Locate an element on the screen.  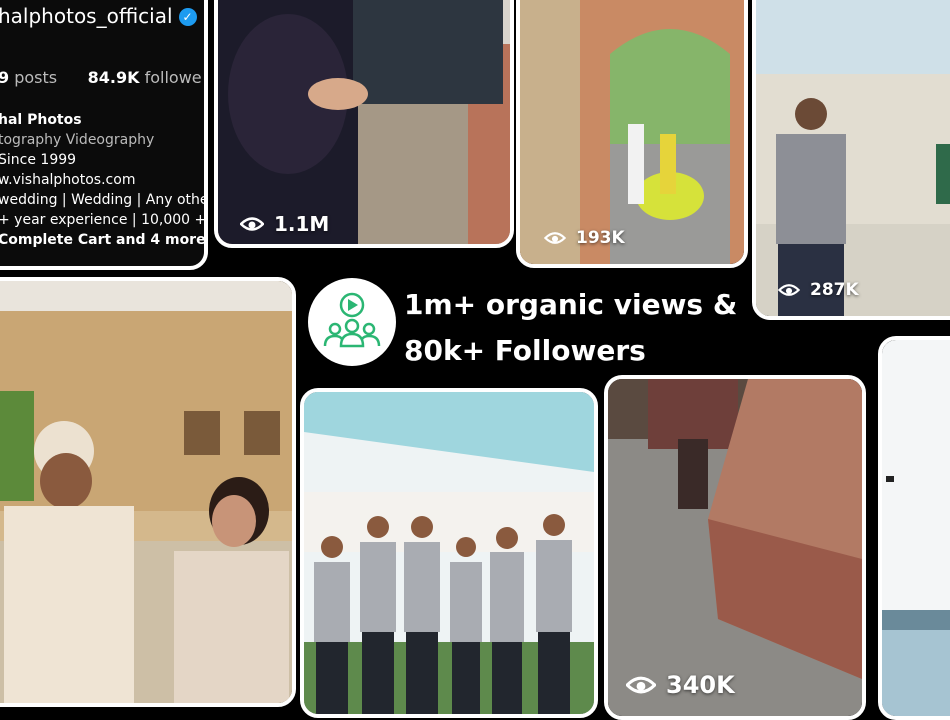
bio-link: w.vishalphotos.com is located at coordinates (102, 180).